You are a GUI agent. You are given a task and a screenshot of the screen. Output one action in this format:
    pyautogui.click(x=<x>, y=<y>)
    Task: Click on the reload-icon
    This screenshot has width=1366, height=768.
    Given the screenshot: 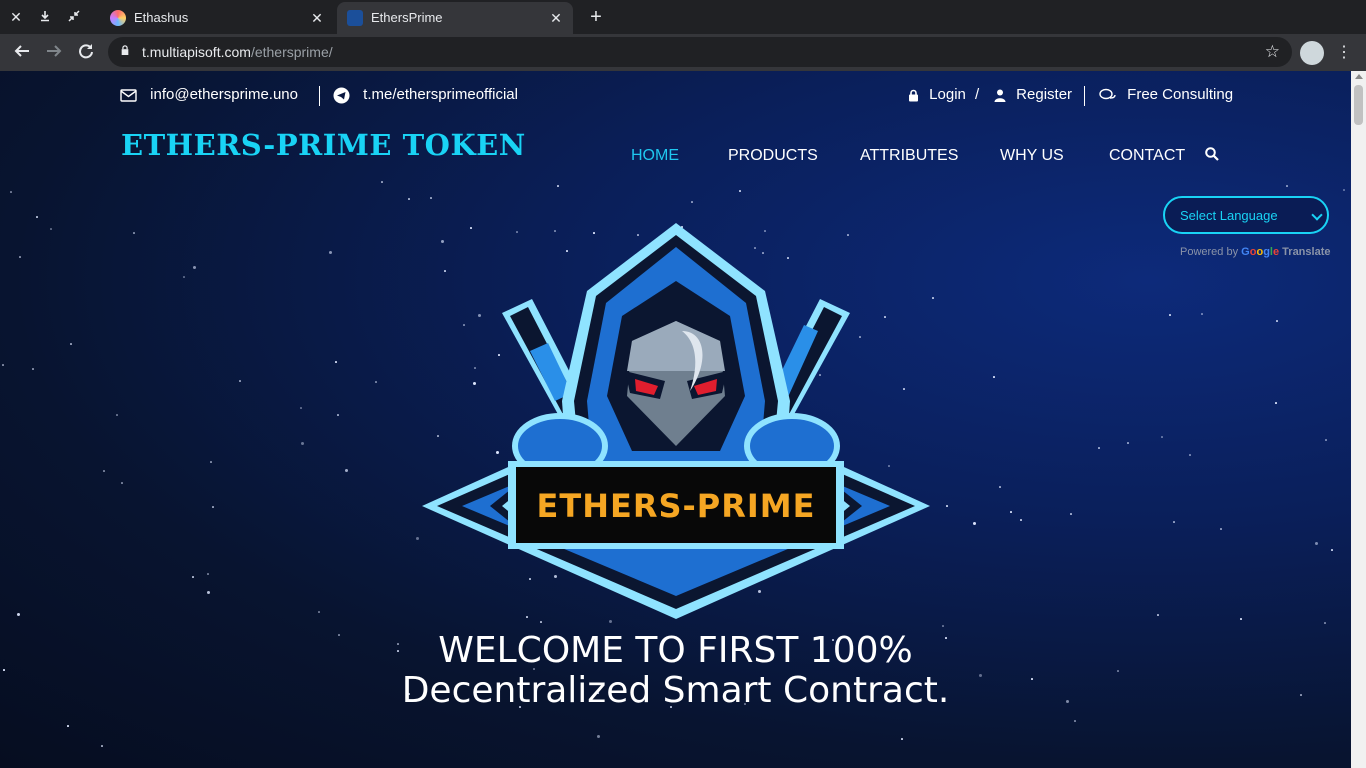 What is the action you would take?
    pyautogui.click(x=86, y=53)
    